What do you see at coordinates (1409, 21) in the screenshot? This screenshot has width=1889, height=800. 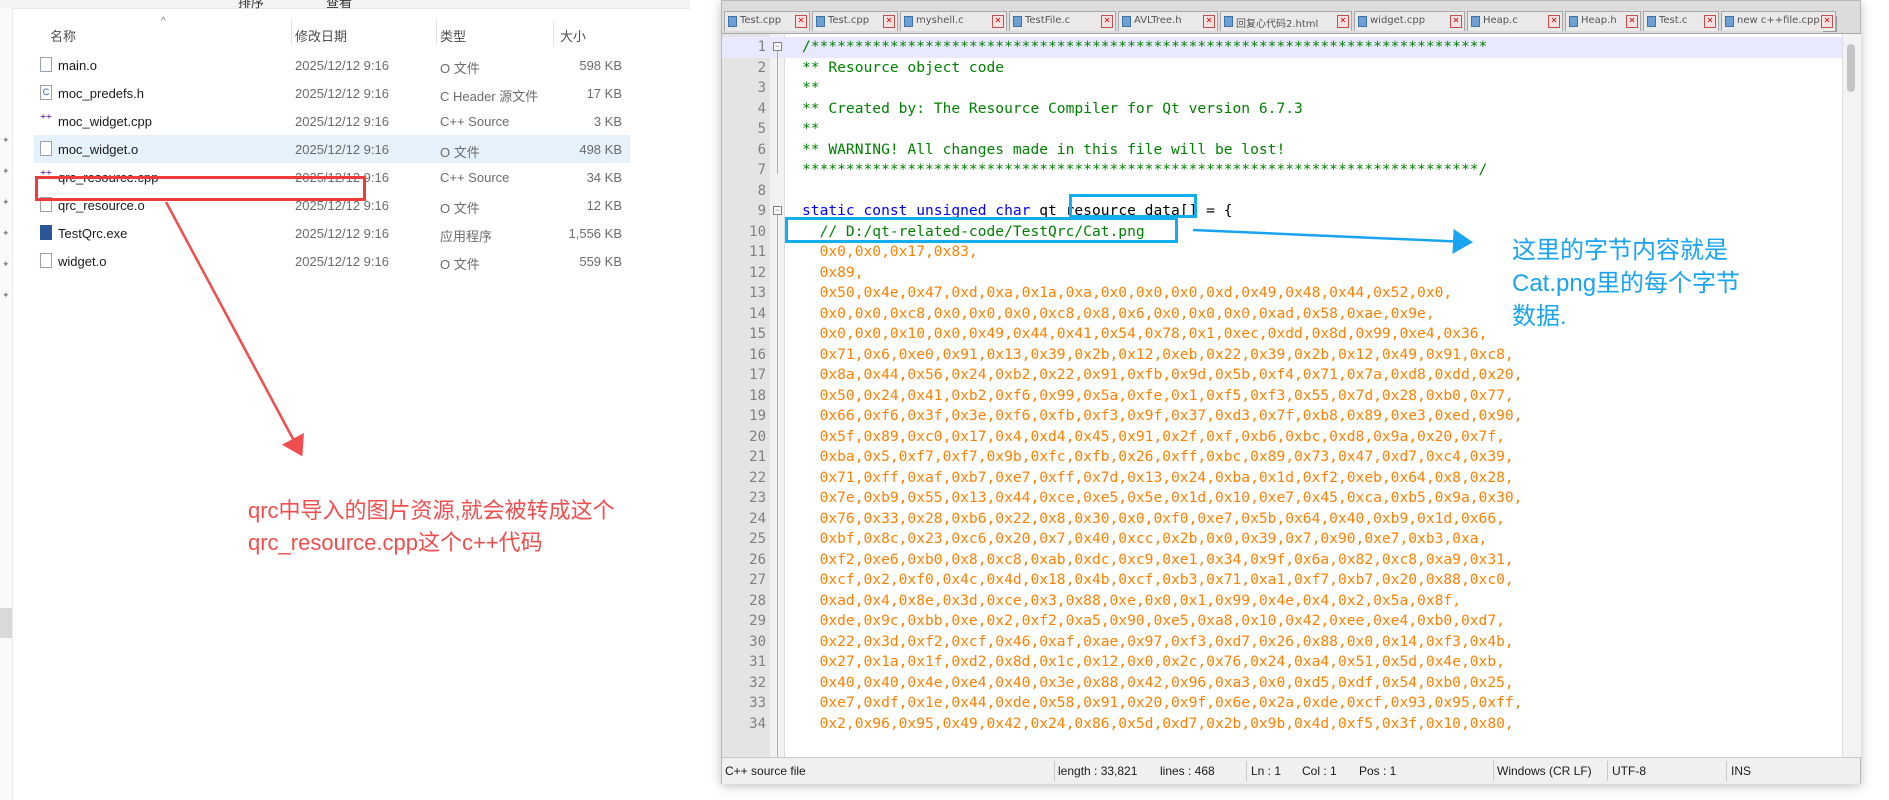 I see `editor-tab: widget.cpp ✕` at bounding box center [1409, 21].